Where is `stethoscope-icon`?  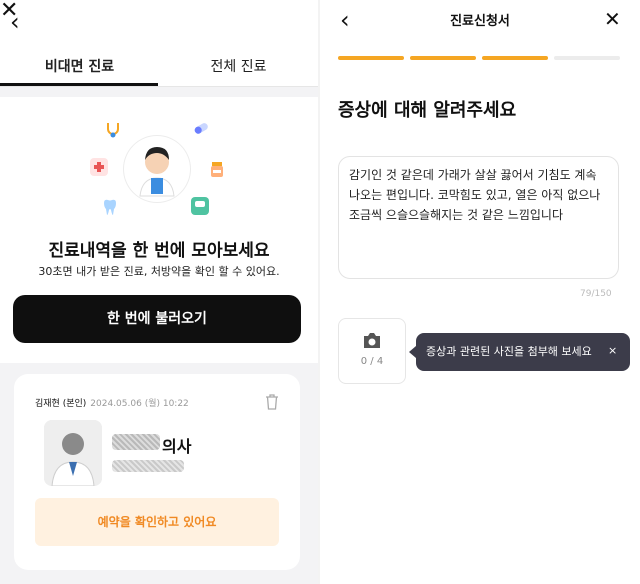 stethoscope-icon is located at coordinates (113, 130).